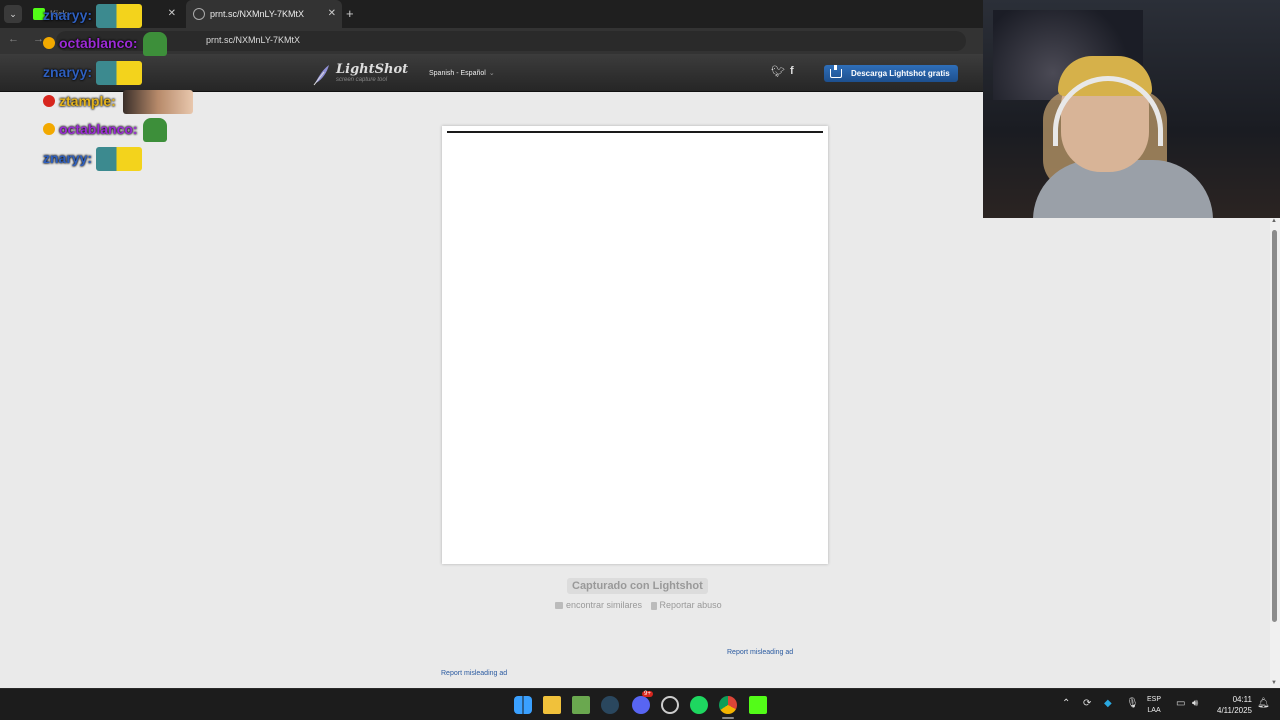 This screenshot has height=720, width=1280. What do you see at coordinates (1108, 703) in the screenshot?
I see `security-icon: ◆` at bounding box center [1108, 703].